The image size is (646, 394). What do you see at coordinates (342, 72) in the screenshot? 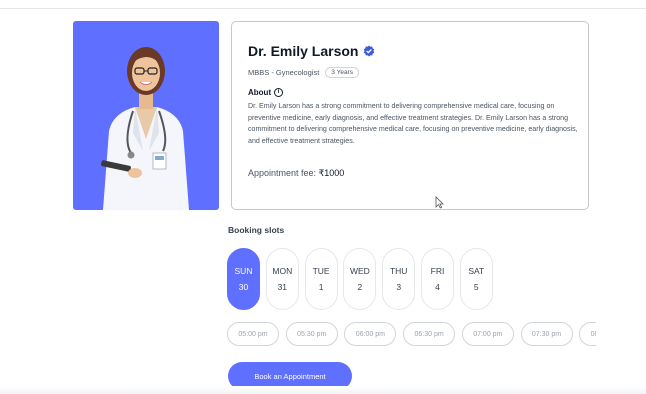
I see `experience-badge: 3 Years` at bounding box center [342, 72].